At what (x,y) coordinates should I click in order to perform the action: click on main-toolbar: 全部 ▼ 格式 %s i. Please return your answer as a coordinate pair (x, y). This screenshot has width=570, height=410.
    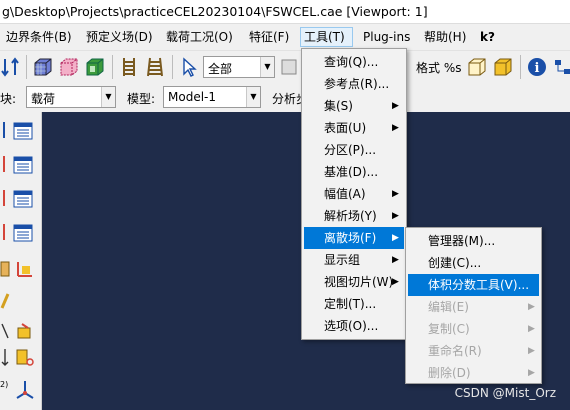
    Looking at the image, I should click on (285, 66).